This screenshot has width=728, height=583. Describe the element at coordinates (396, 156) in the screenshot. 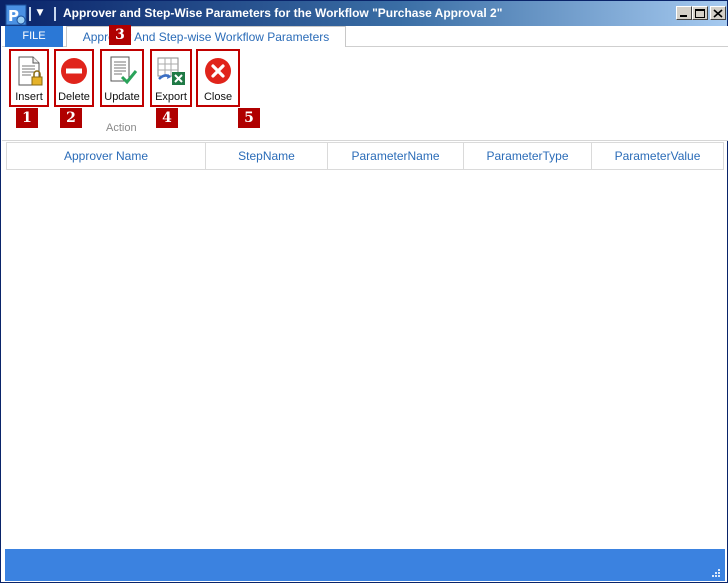

I see `column-header-parameter-name: ParameterName` at that location.